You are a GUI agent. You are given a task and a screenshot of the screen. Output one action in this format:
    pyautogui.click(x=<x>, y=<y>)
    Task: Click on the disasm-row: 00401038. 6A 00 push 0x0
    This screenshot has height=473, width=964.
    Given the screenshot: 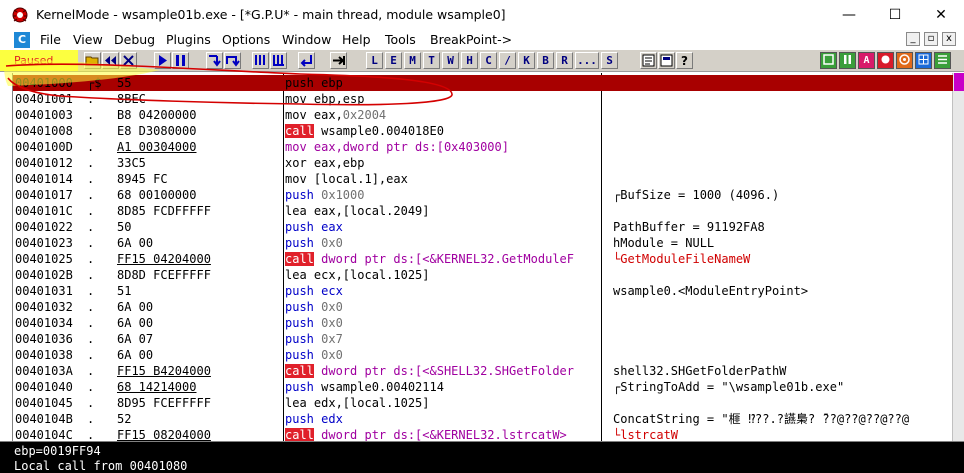 What is the action you would take?
    pyautogui.click(x=483, y=355)
    